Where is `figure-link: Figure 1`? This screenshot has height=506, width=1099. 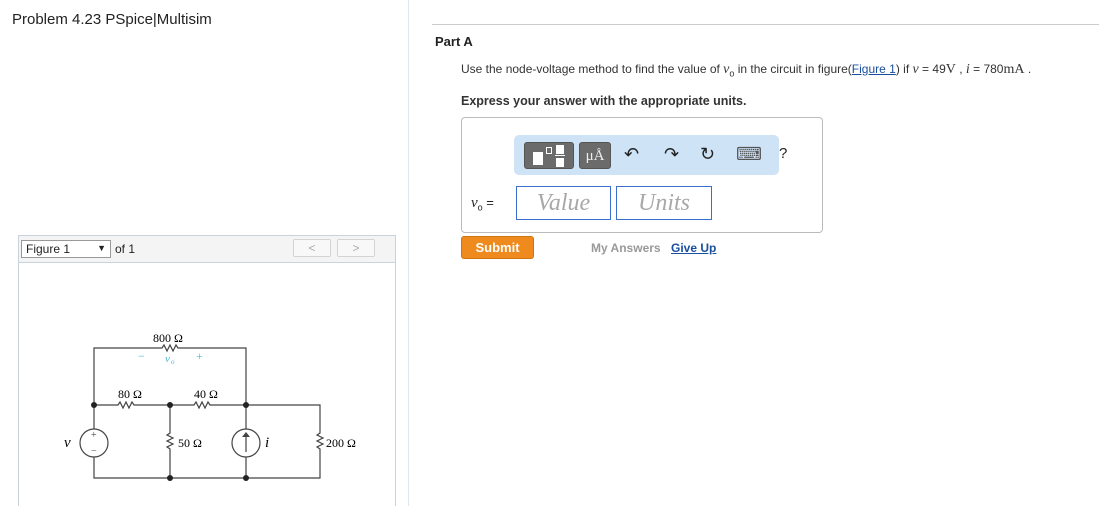 figure-link: Figure 1 is located at coordinates (874, 69).